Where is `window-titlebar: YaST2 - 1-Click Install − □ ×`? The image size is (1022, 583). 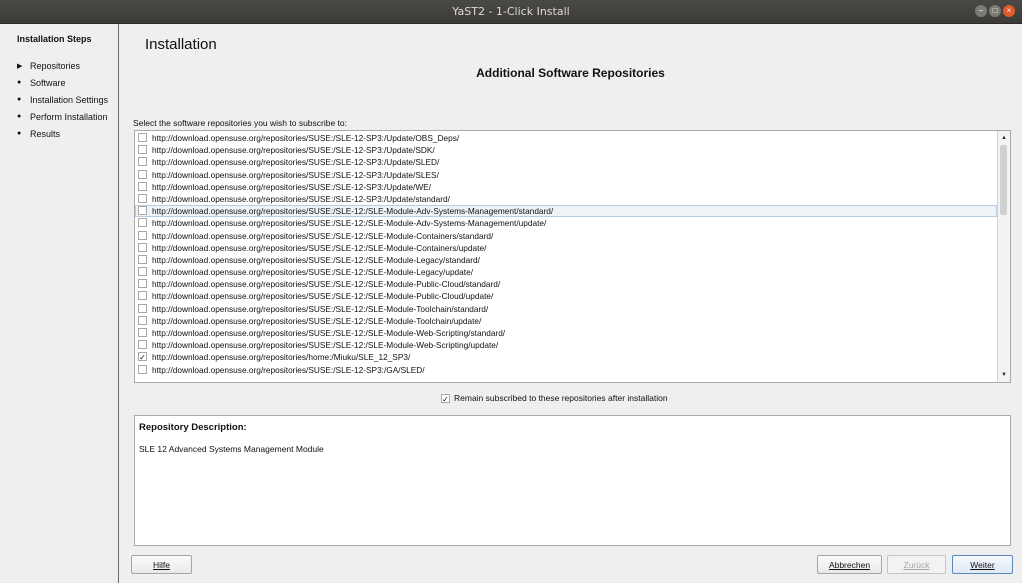 window-titlebar: YaST2 - 1-Click Install − □ × is located at coordinates (511, 12).